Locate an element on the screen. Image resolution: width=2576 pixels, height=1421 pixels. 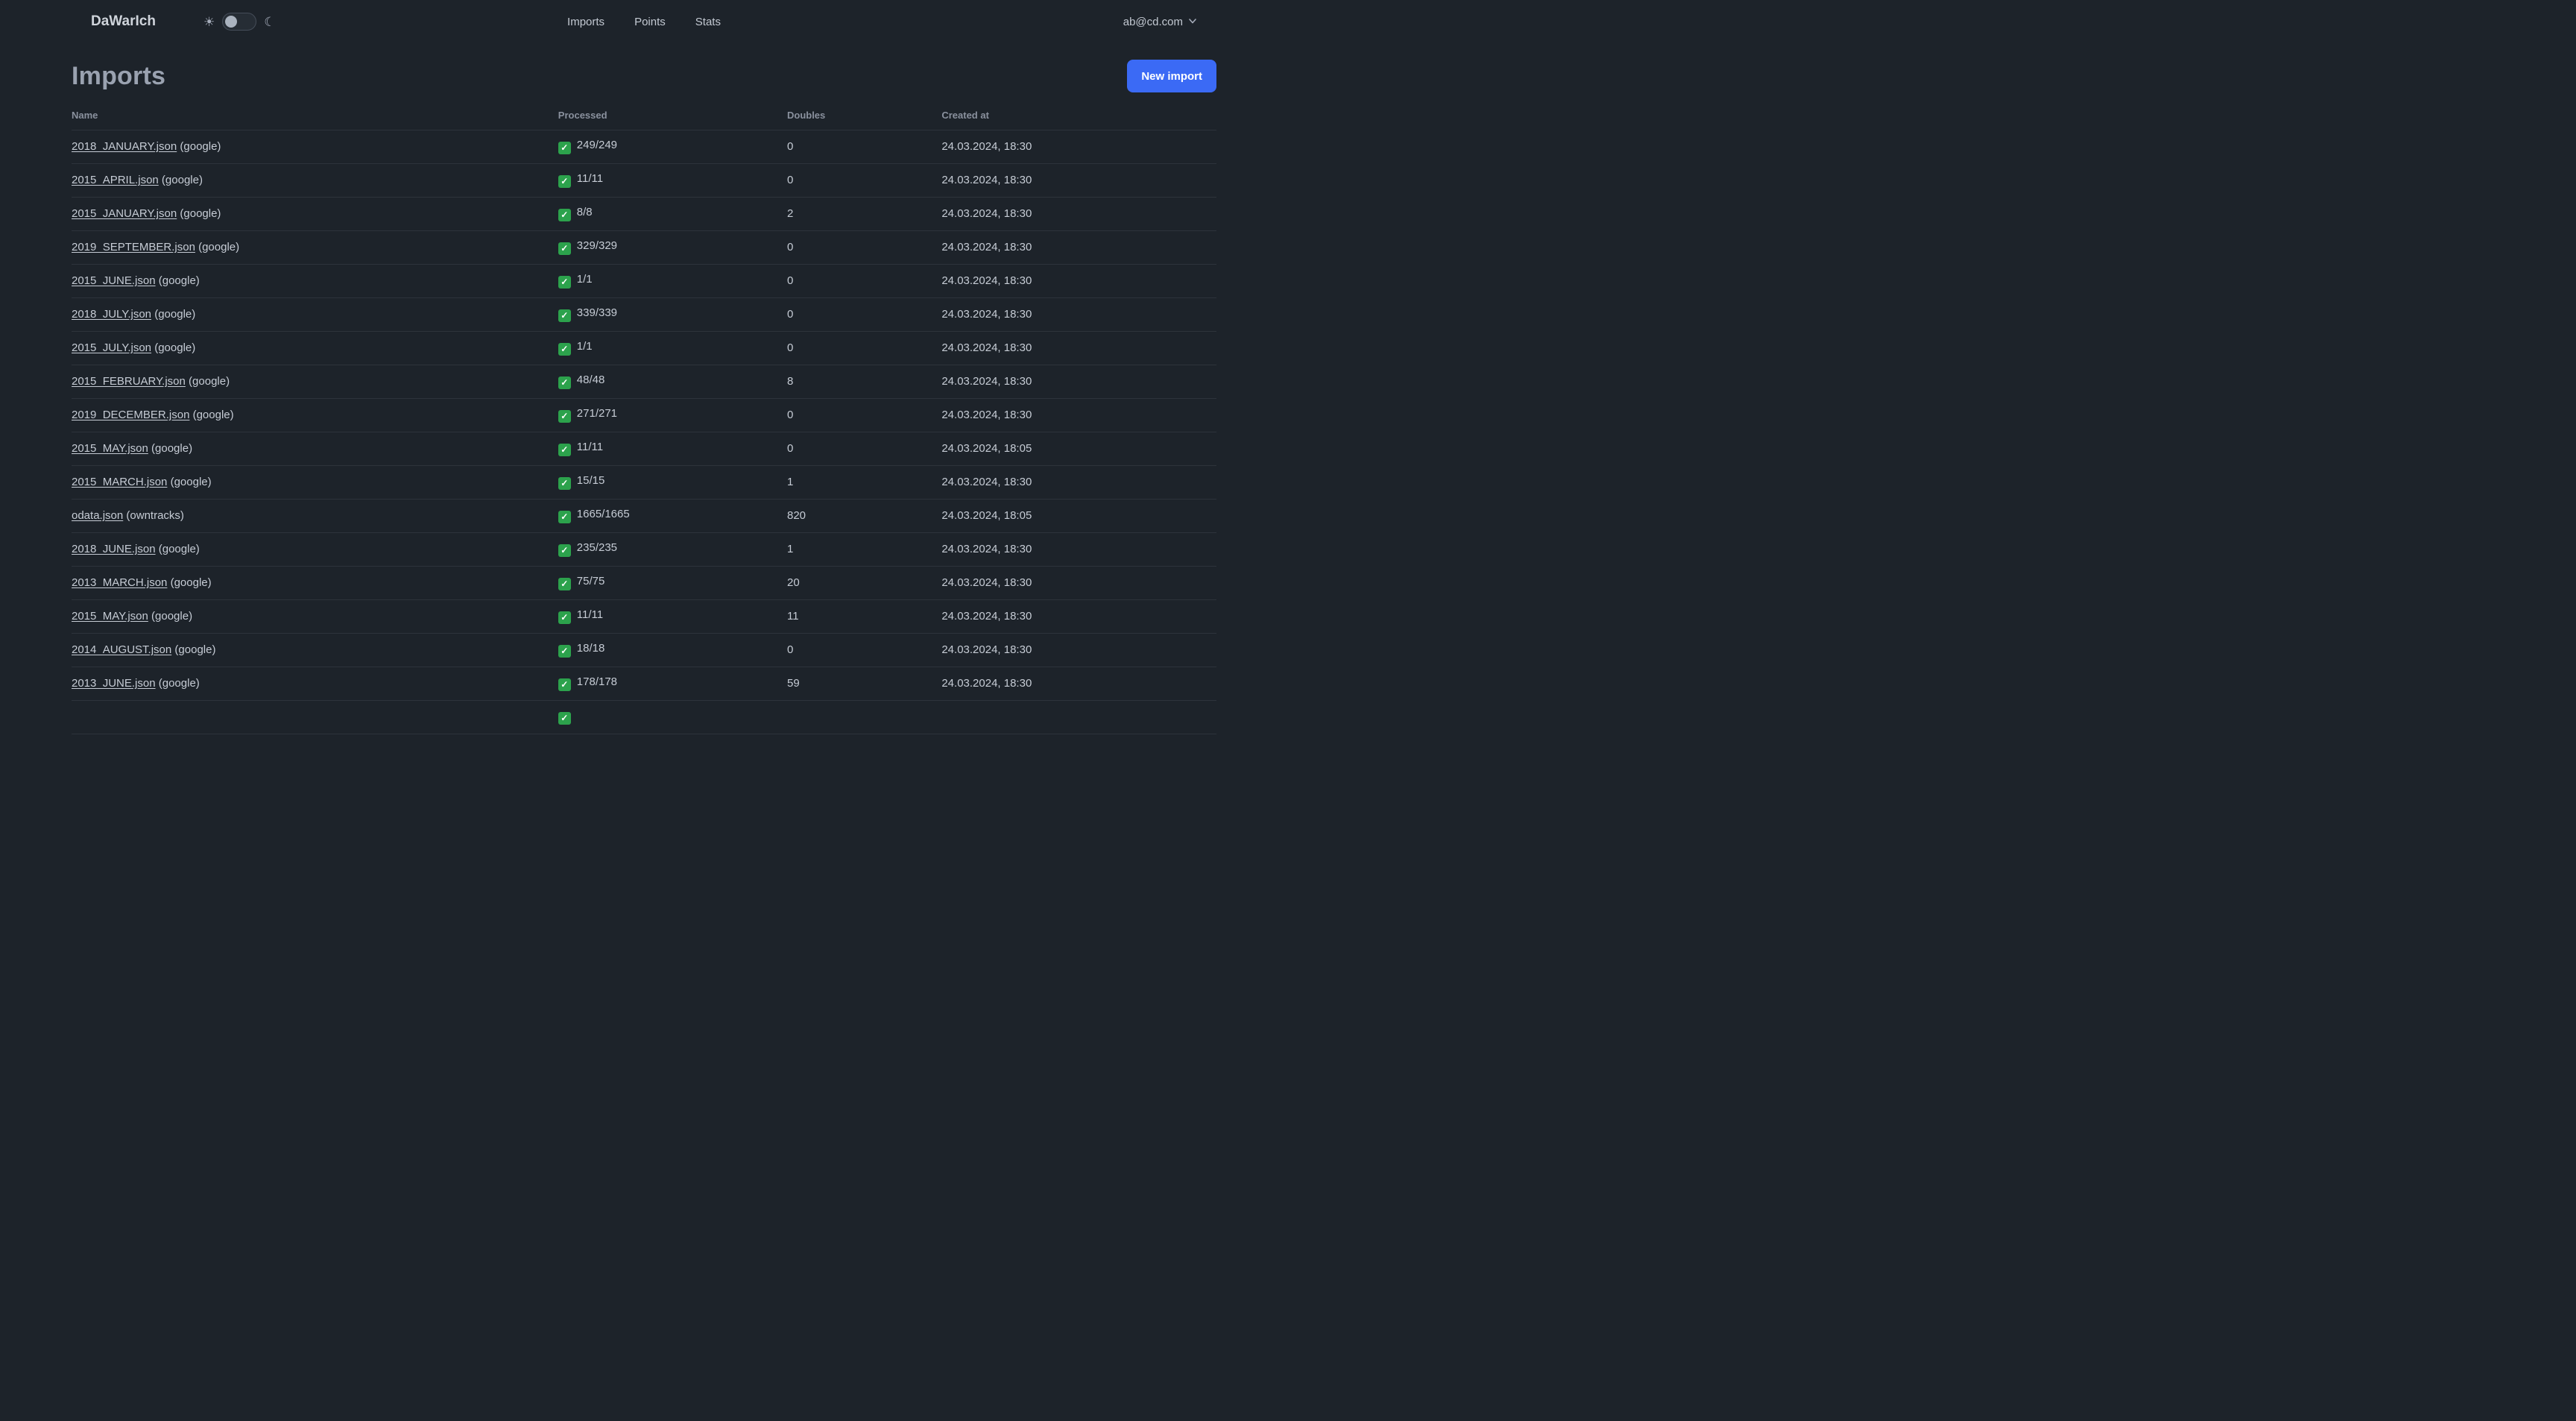
name-cell: 2015_MARCH.json (google) is located at coordinates (315, 482).